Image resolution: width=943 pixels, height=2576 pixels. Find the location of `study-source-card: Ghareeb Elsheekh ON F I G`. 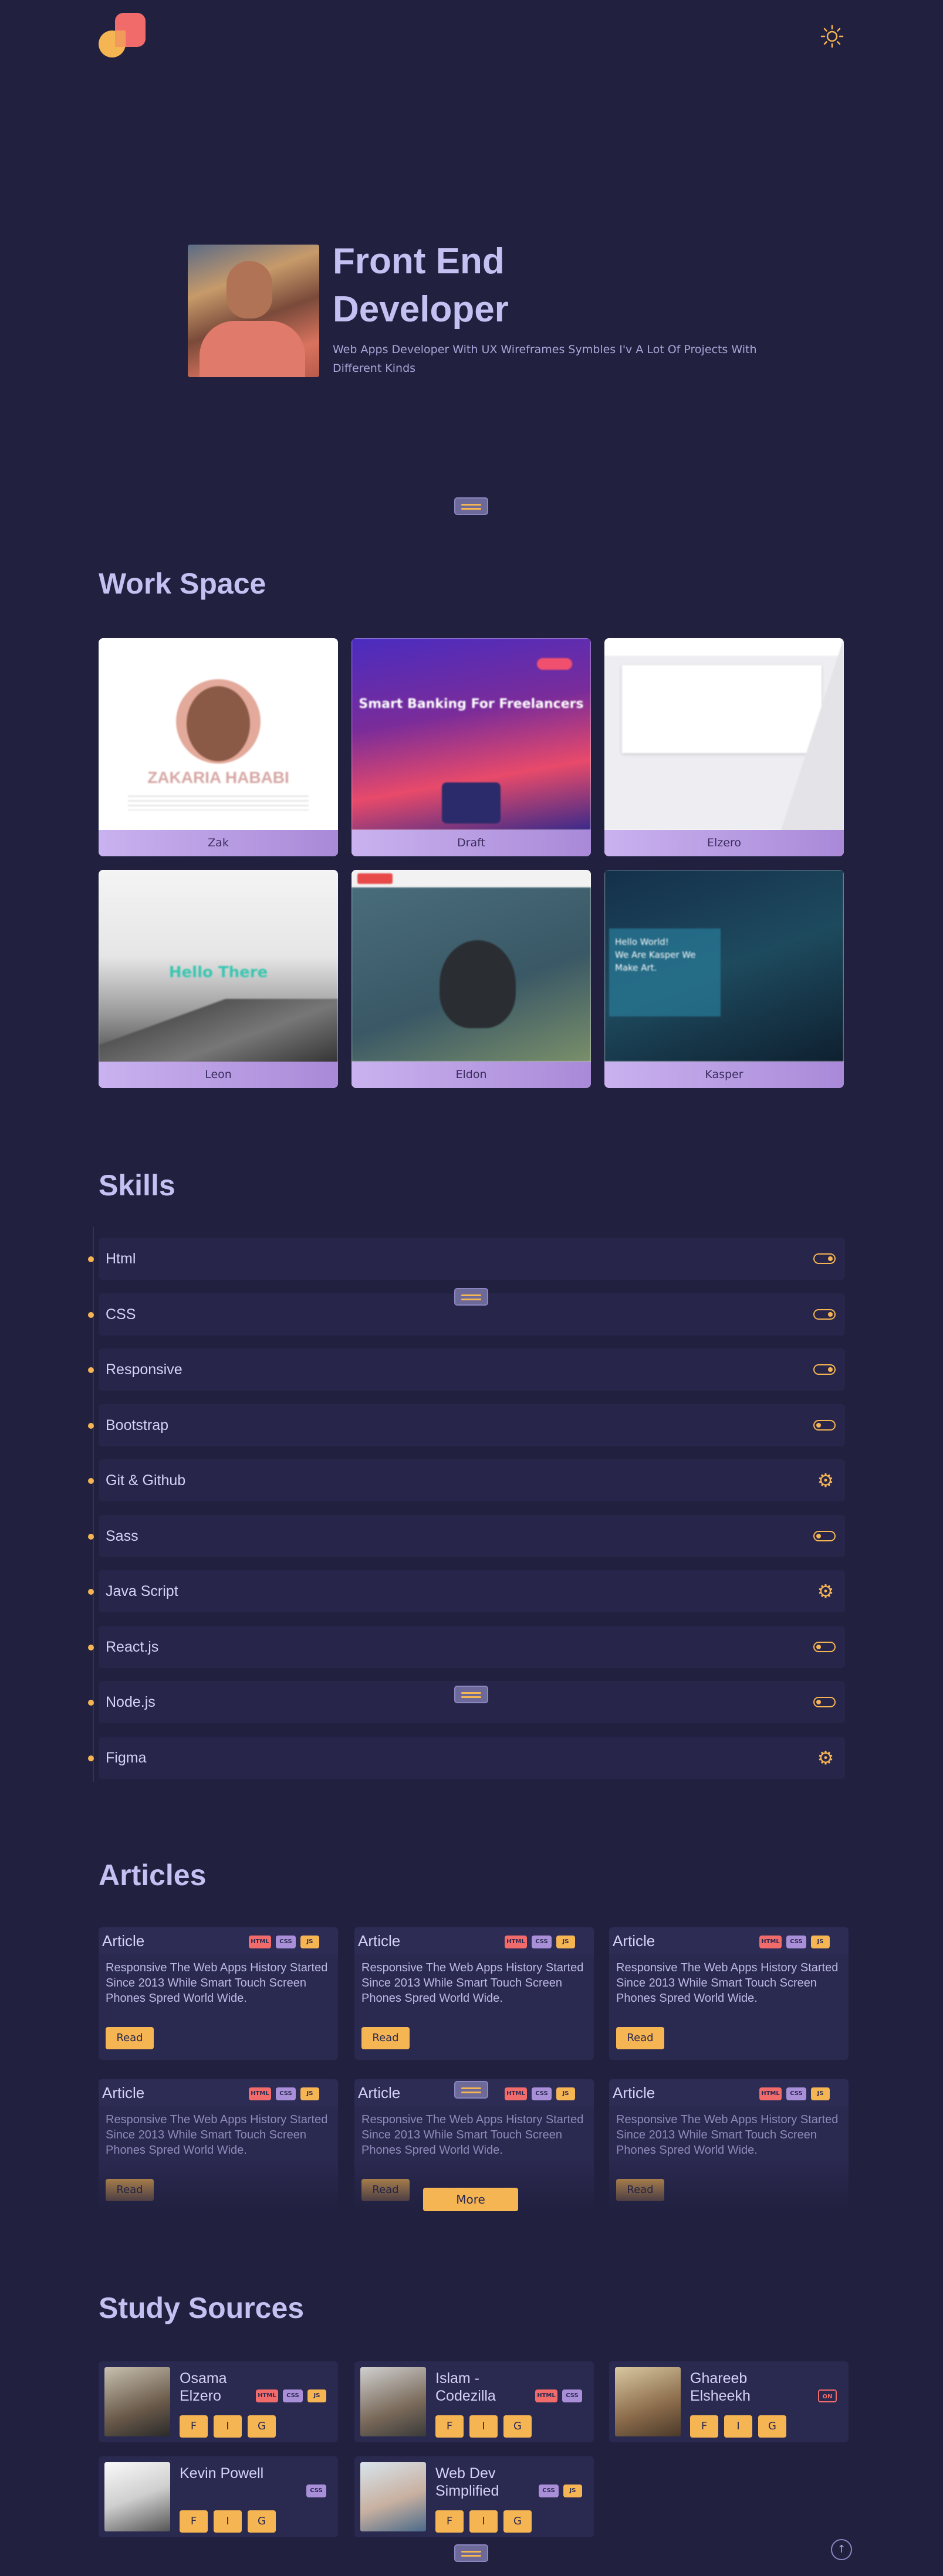

study-source-card: Ghareeb Elsheekh ON F I G is located at coordinates (729, 2401).